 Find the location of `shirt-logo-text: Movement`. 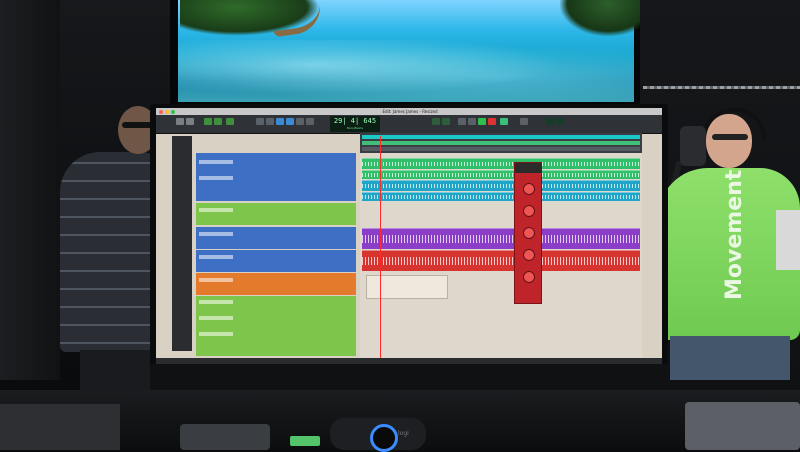

shirt-logo-text: Movement is located at coordinates (734, 234).